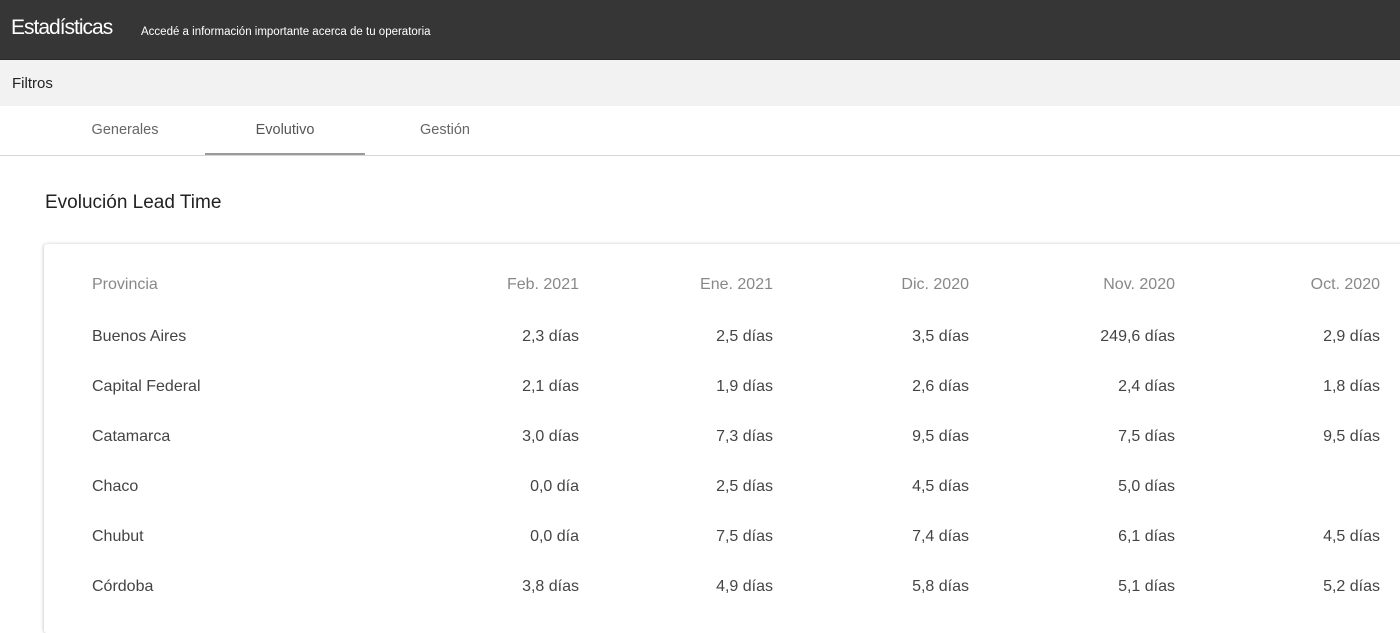 The height and width of the screenshot is (633, 1400). Describe the element at coordinates (125, 284) in the screenshot. I see `column-header-provincia: Provincia` at that location.